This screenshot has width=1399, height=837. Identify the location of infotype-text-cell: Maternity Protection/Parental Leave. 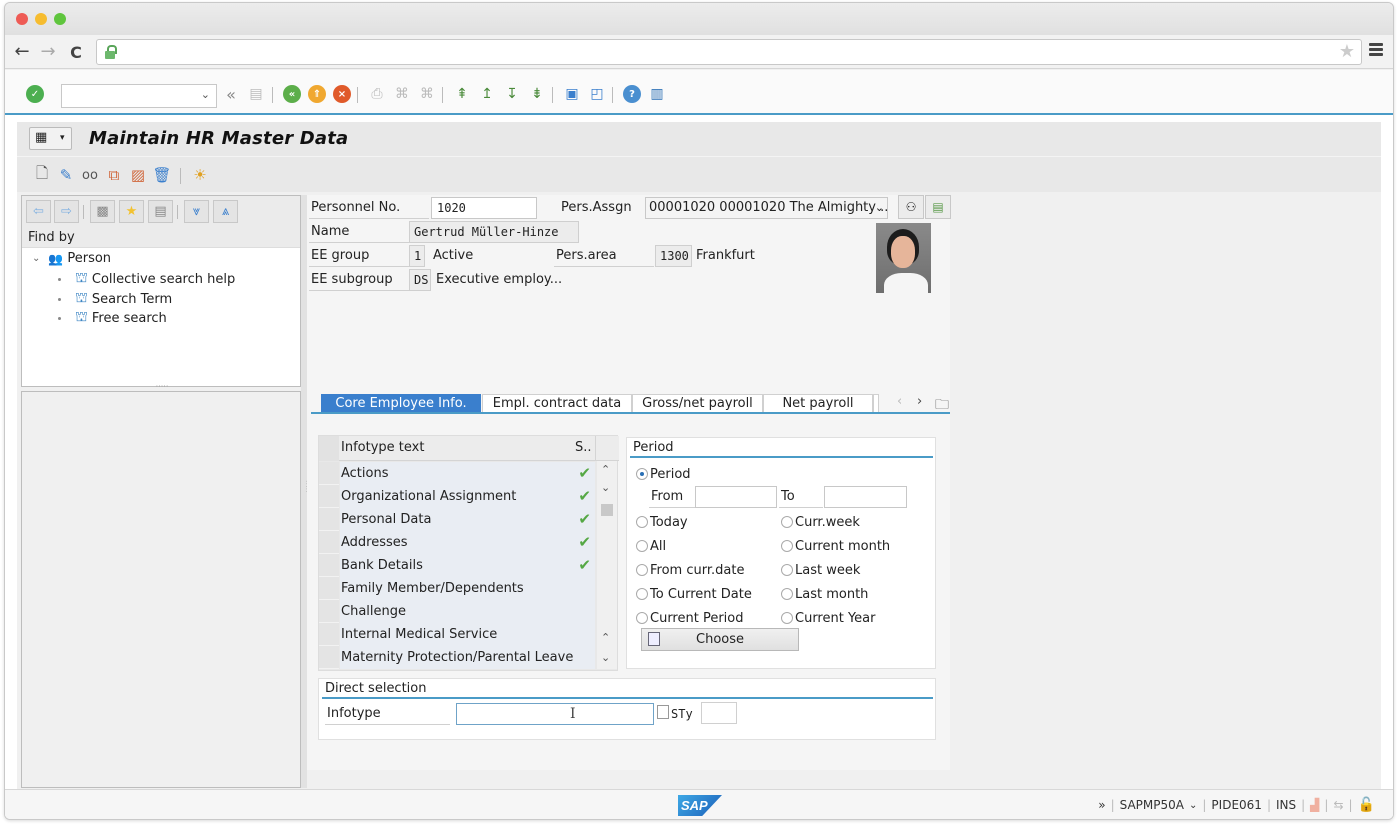
(467, 657).